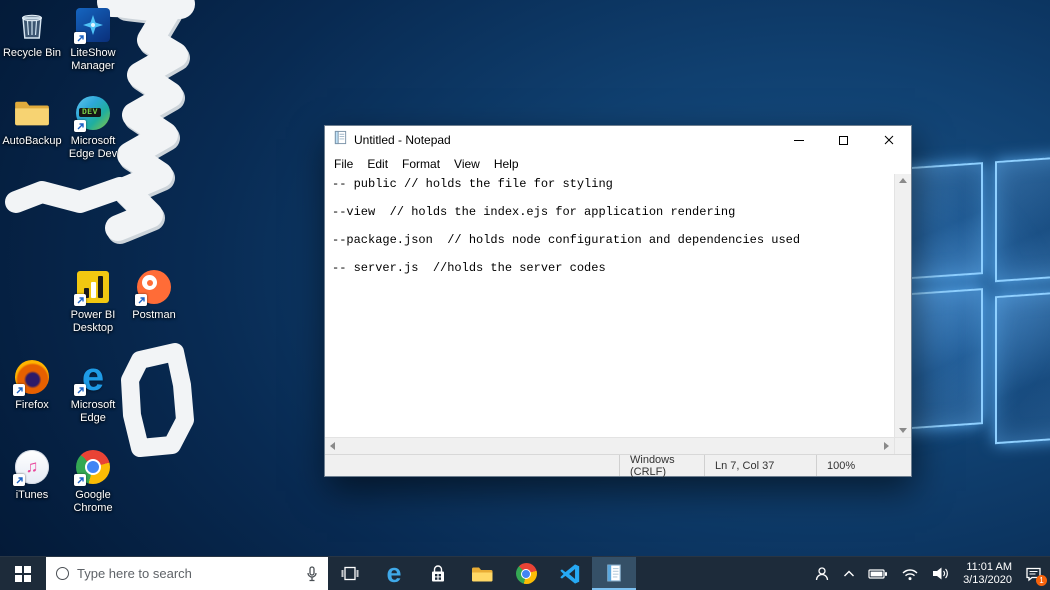 This screenshot has height=590, width=1050. I want to click on desktop-icon-label: Google Chrome, so click(93, 501).